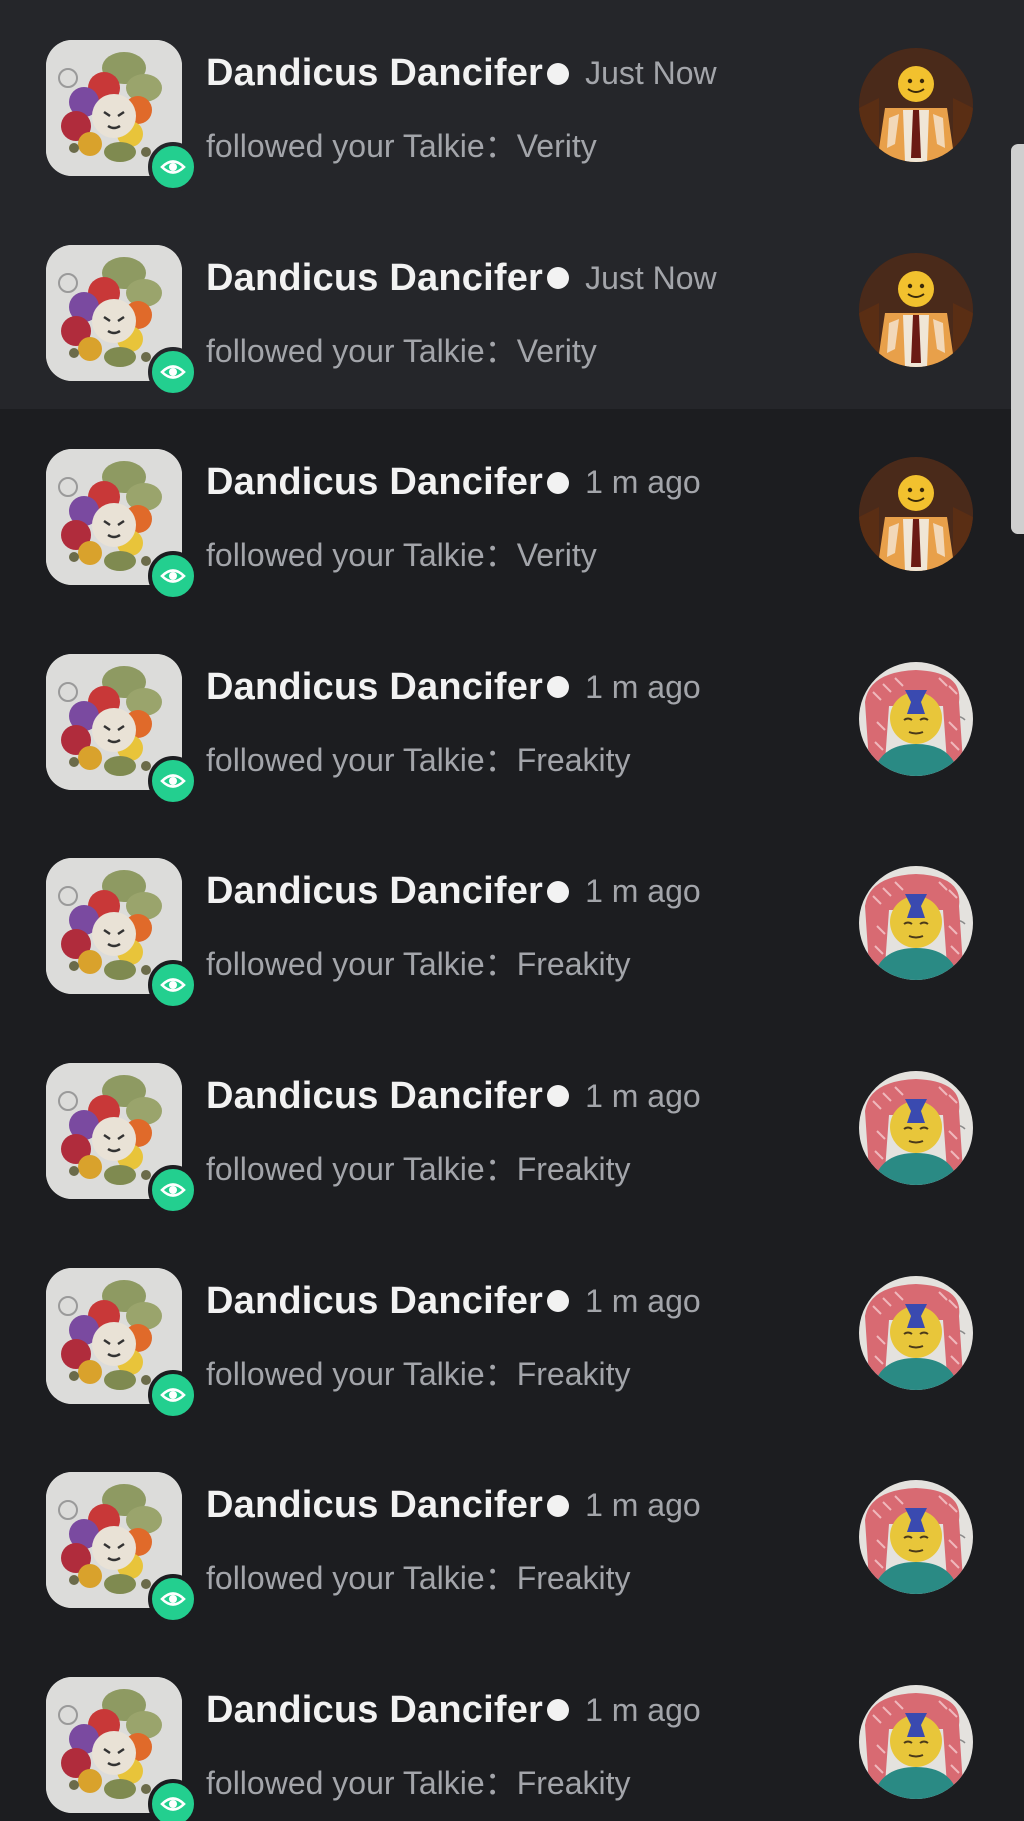 This screenshot has width=1024, height=1821. I want to click on header-line: Dandicus Dancifer Just Now, so click(506, 278).